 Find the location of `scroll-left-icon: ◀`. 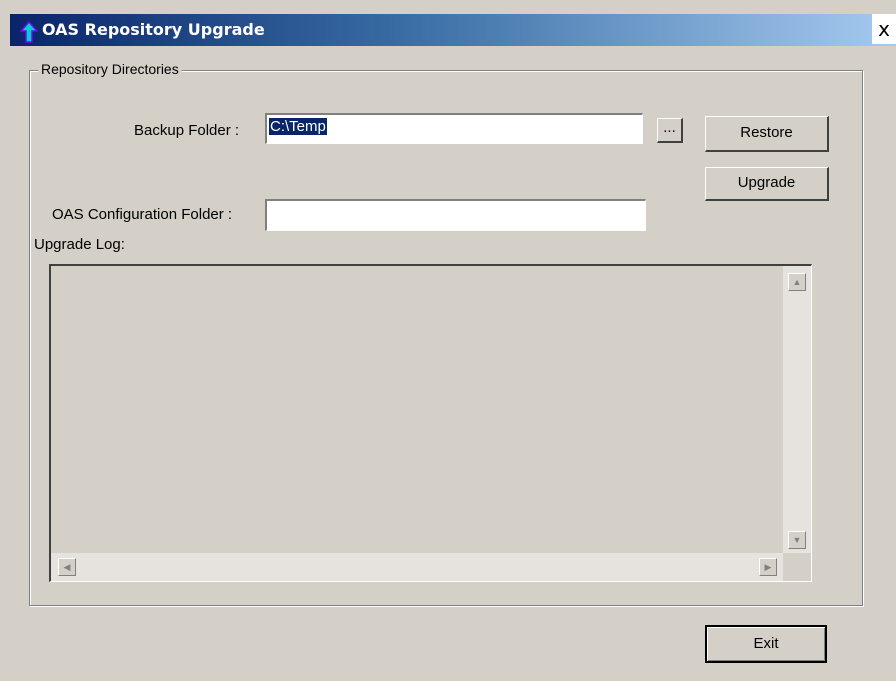

scroll-left-icon: ◀ is located at coordinates (67, 567).